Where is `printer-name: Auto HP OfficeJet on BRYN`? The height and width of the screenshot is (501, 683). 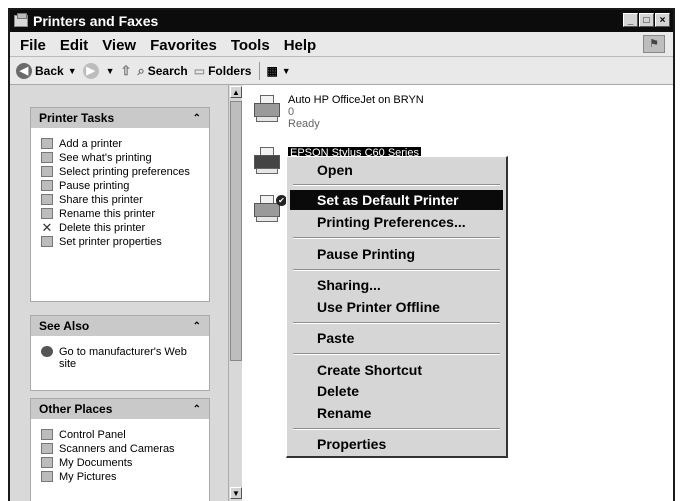
printer-name: Auto HP OfficeJet on BRYN is located at coordinates (356, 100).